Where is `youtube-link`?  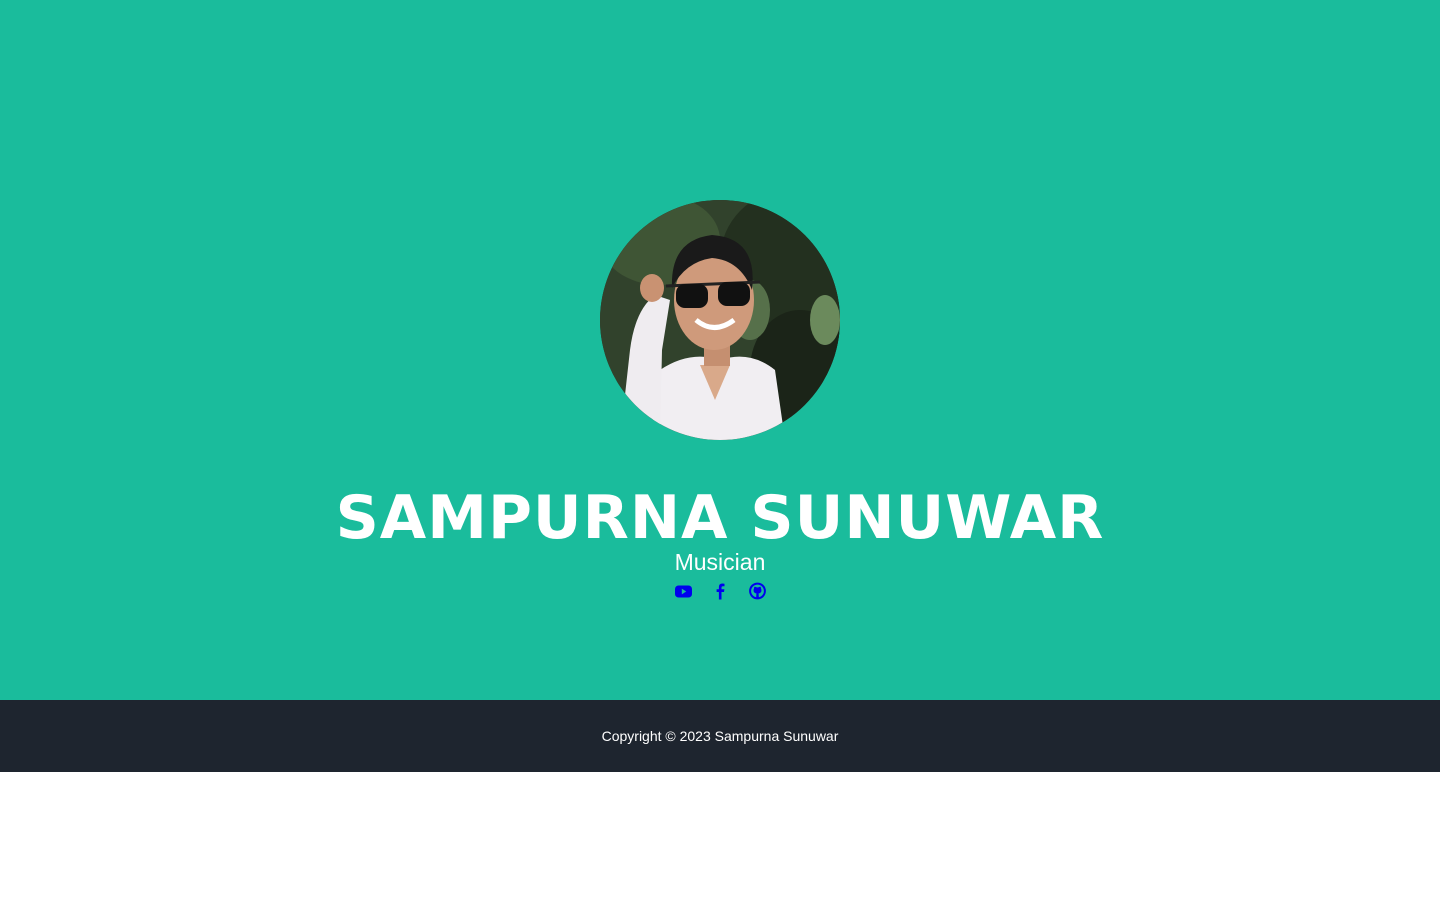
youtube-link is located at coordinates (683, 591).